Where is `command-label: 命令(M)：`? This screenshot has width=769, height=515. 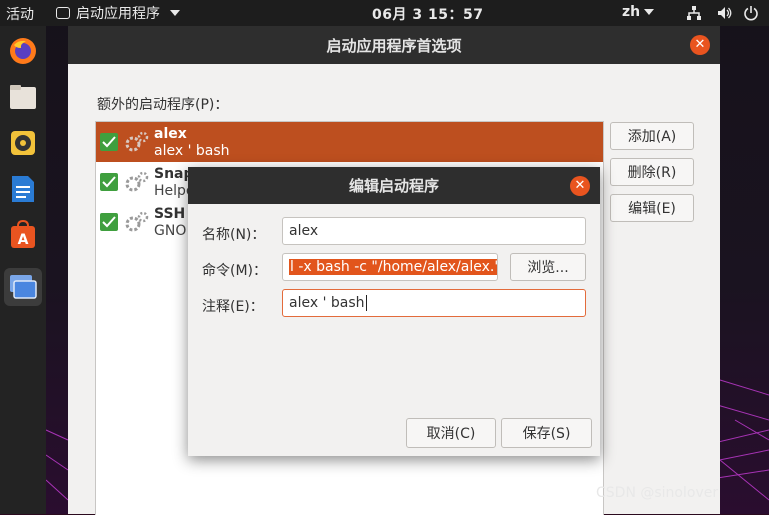
command-label: 命令(M)： is located at coordinates (235, 271).